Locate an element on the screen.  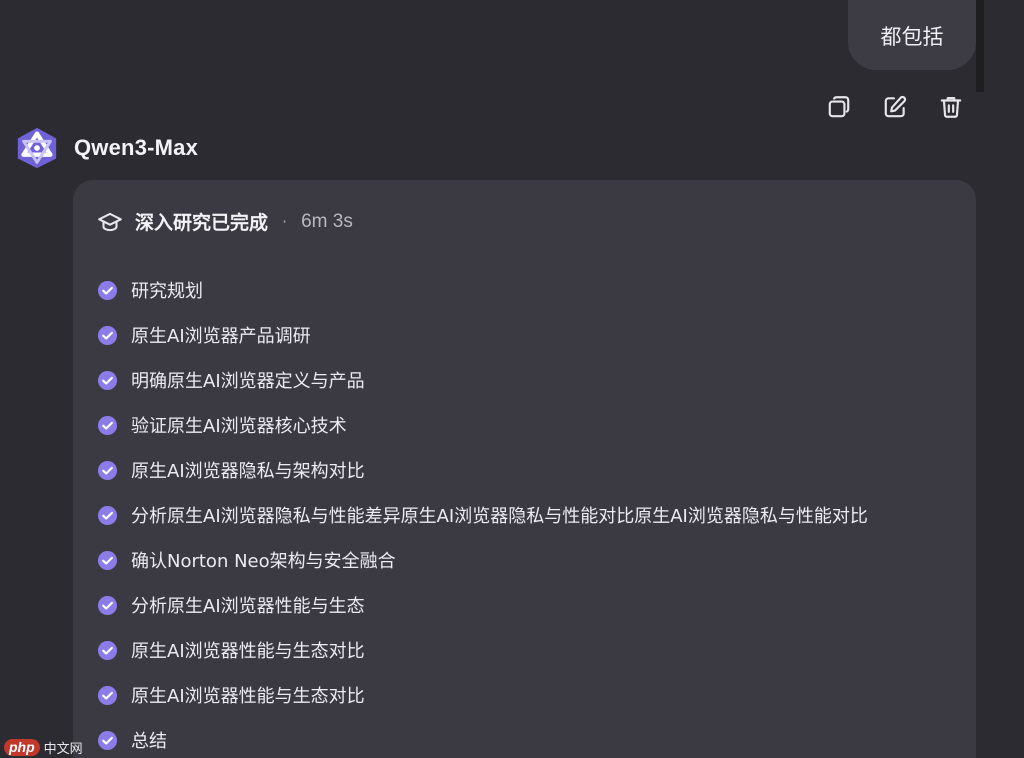
graduation-cap-icon is located at coordinates (110, 222).